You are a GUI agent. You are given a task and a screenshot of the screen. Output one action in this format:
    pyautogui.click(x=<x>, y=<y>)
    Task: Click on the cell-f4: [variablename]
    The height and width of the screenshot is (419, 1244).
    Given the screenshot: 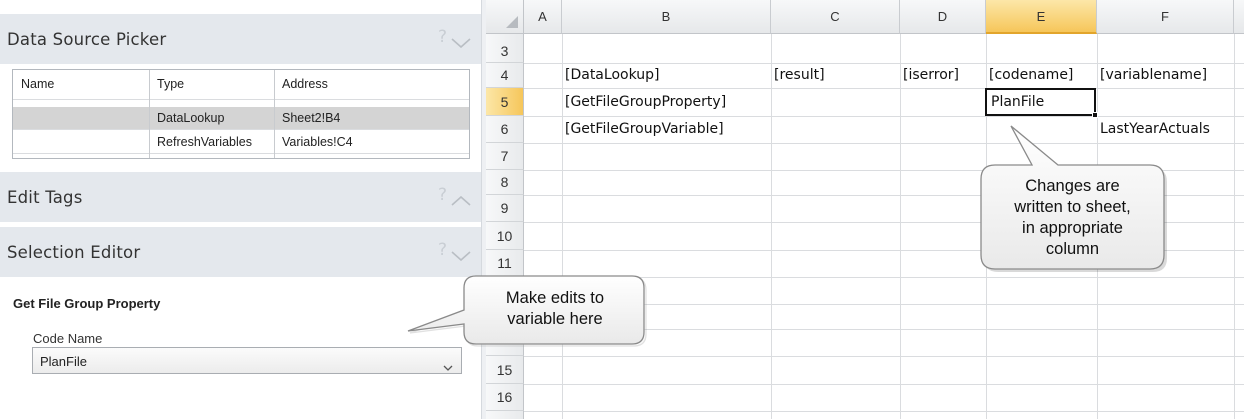 What is the action you would take?
    pyautogui.click(x=1153, y=75)
    